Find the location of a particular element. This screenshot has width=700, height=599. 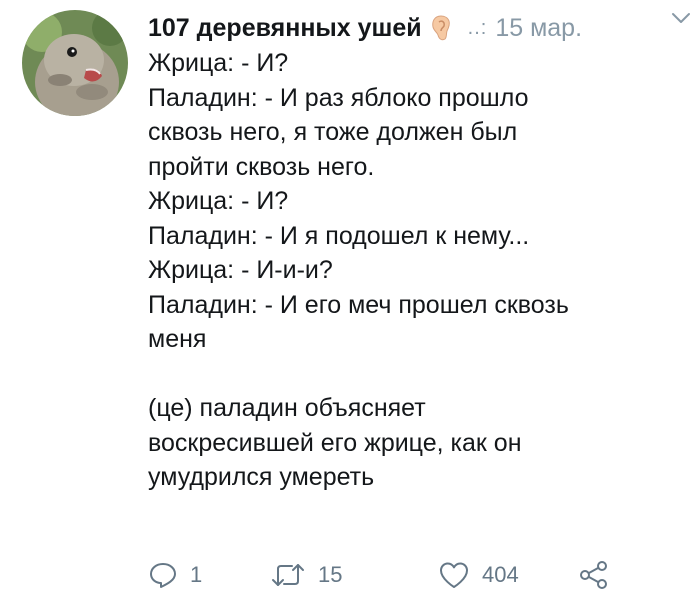

avatar-image is located at coordinates (75, 63).